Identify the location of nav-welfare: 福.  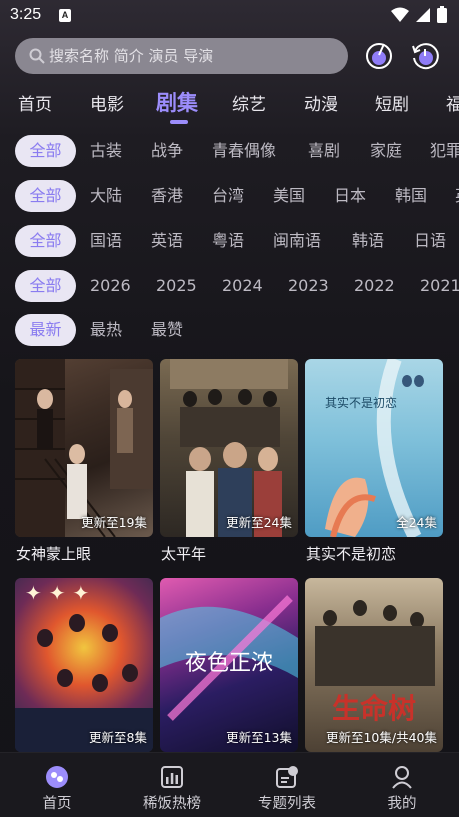
(452, 102).